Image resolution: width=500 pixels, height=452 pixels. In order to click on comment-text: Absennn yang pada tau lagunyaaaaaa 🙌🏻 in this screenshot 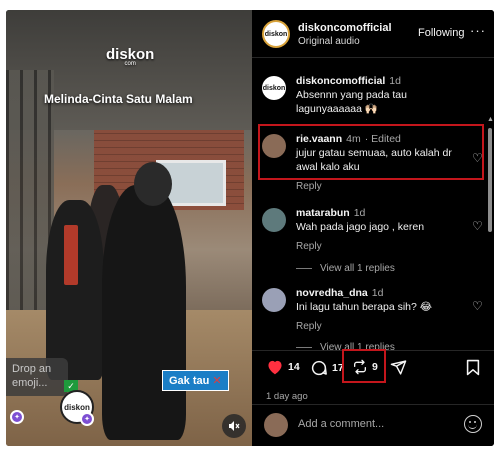, I will do `click(351, 102)`.